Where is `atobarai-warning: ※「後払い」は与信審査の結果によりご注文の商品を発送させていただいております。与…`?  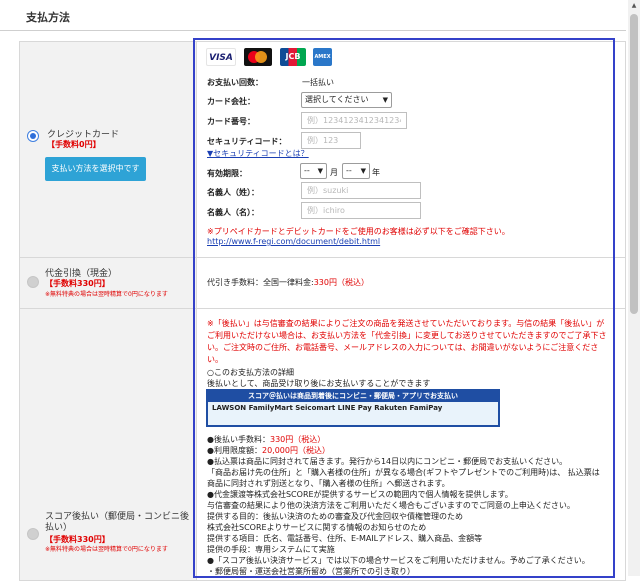 atobarai-warning: ※「後払い」は与信審査の結果によりご注文の商品を発送させていただいております。与… is located at coordinates (407, 341).